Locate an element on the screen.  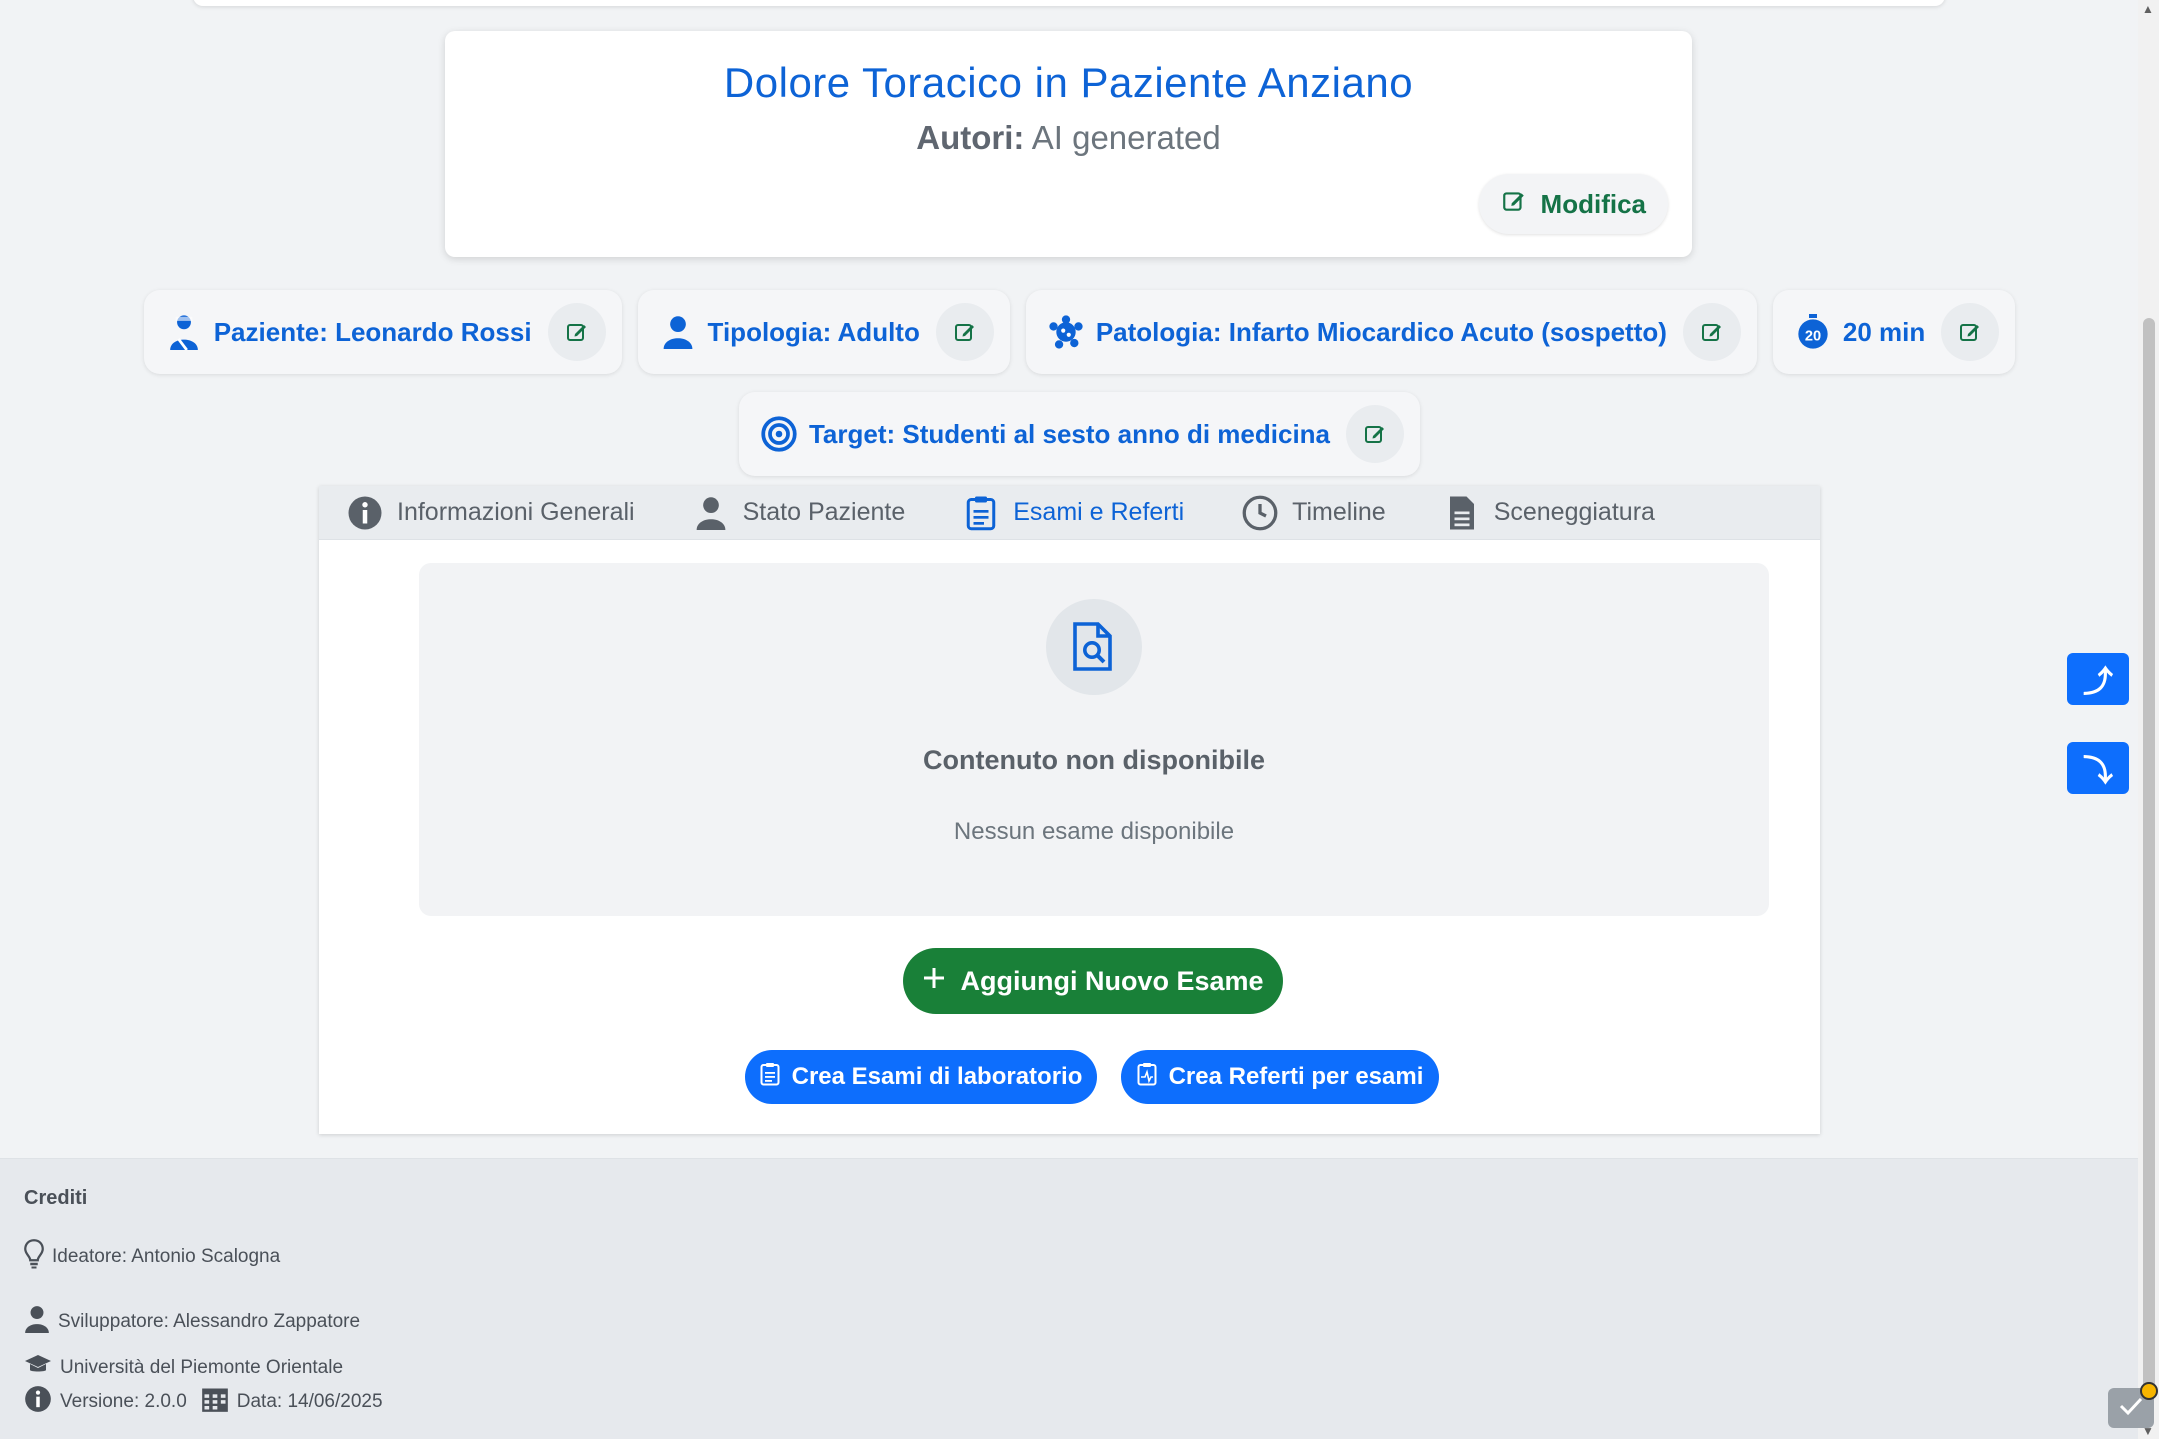
chip-patient: Paziente: Leonardo Rossi is located at coordinates (382, 332).